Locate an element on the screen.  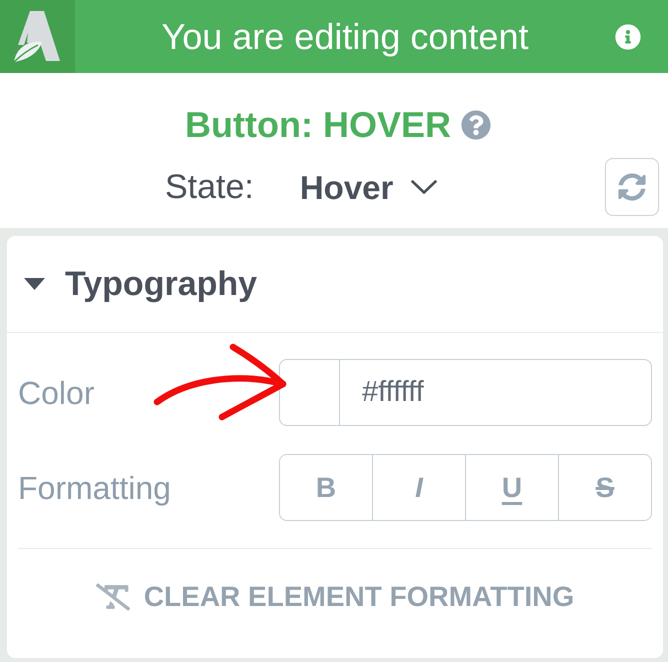
section-header: Typography is located at coordinates (335, 284).